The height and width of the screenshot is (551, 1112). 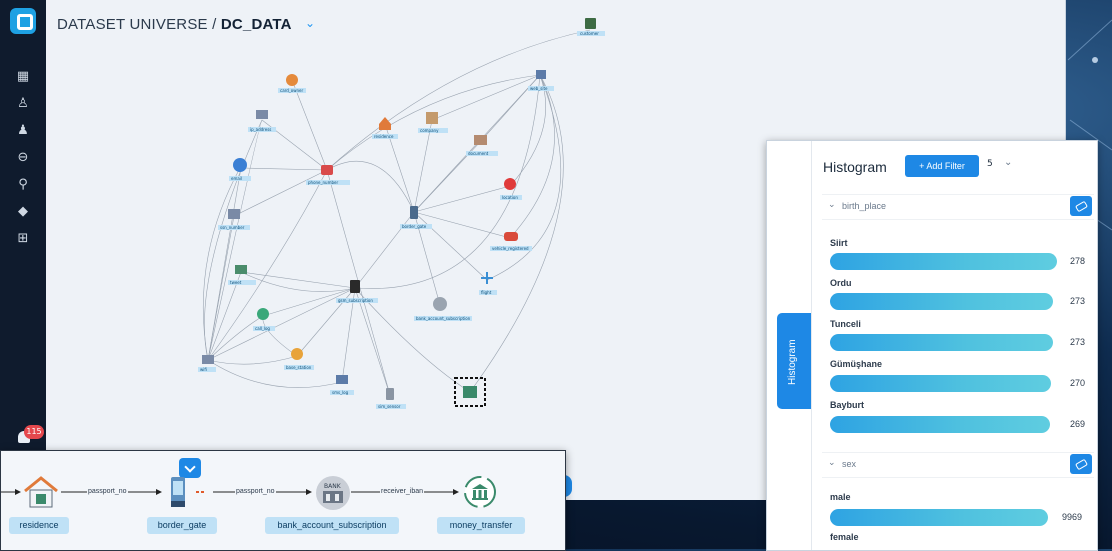 What do you see at coordinates (511, 189) in the screenshot?
I see `graph-node-location: location` at bounding box center [511, 189].